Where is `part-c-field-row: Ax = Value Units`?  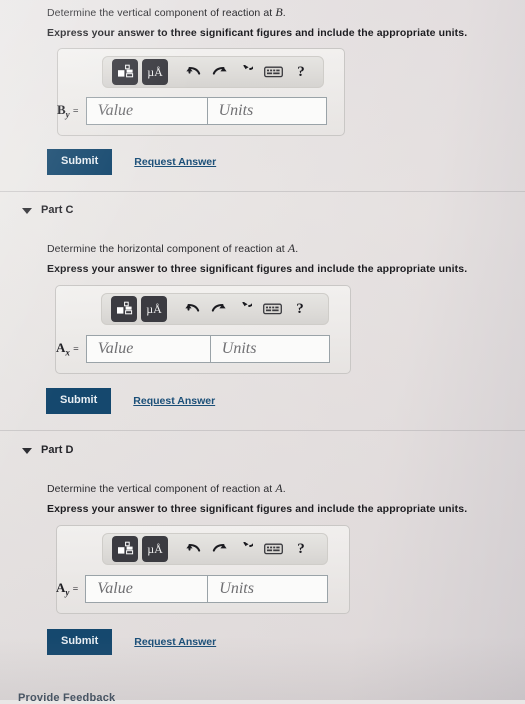
part-c-field-row: Ax = Value Units is located at coordinates (193, 349).